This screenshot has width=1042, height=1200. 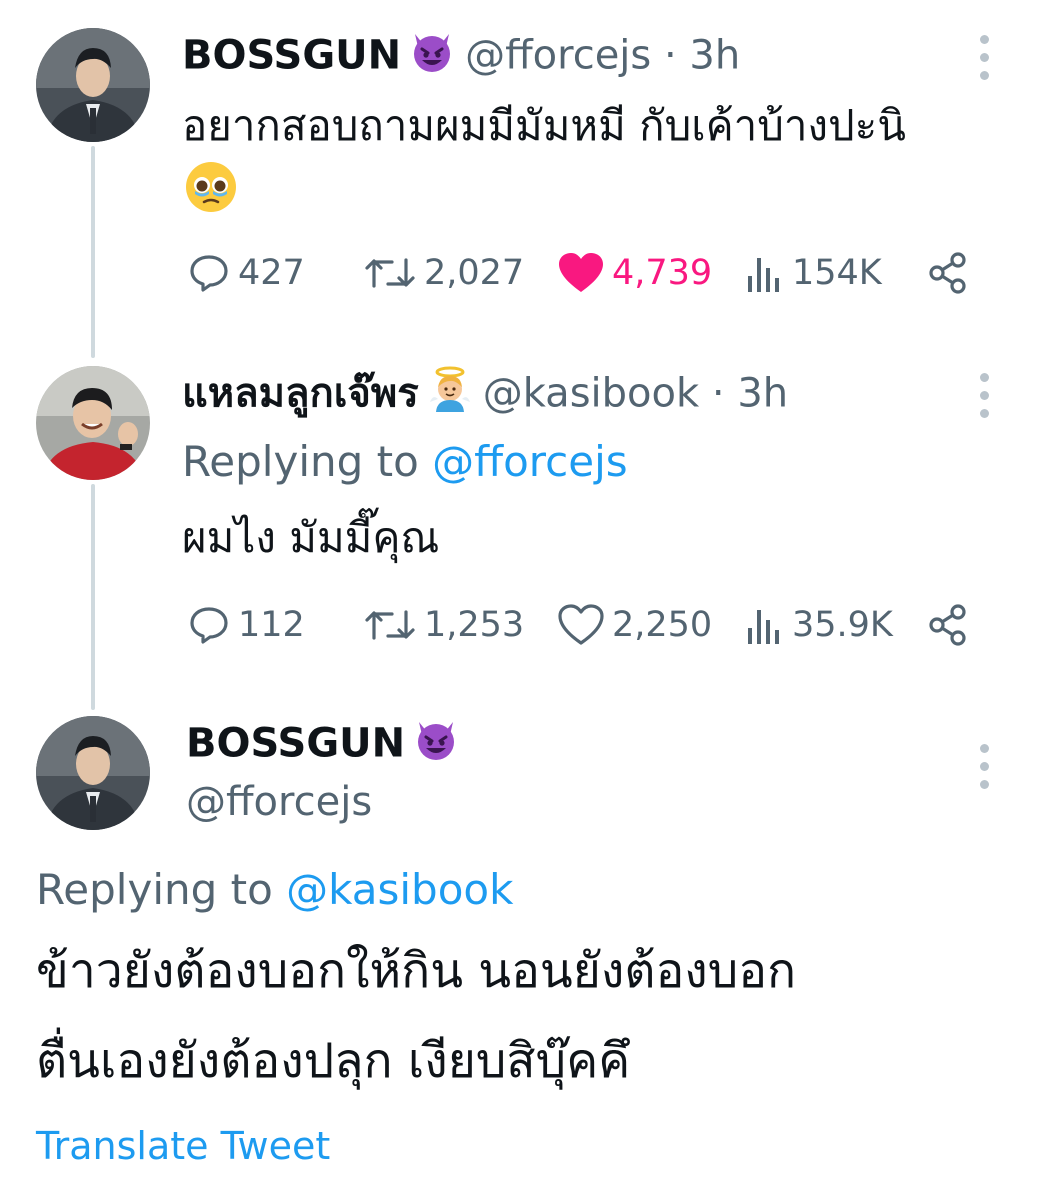 I want to click on reply-count: 427, so click(x=271, y=273).